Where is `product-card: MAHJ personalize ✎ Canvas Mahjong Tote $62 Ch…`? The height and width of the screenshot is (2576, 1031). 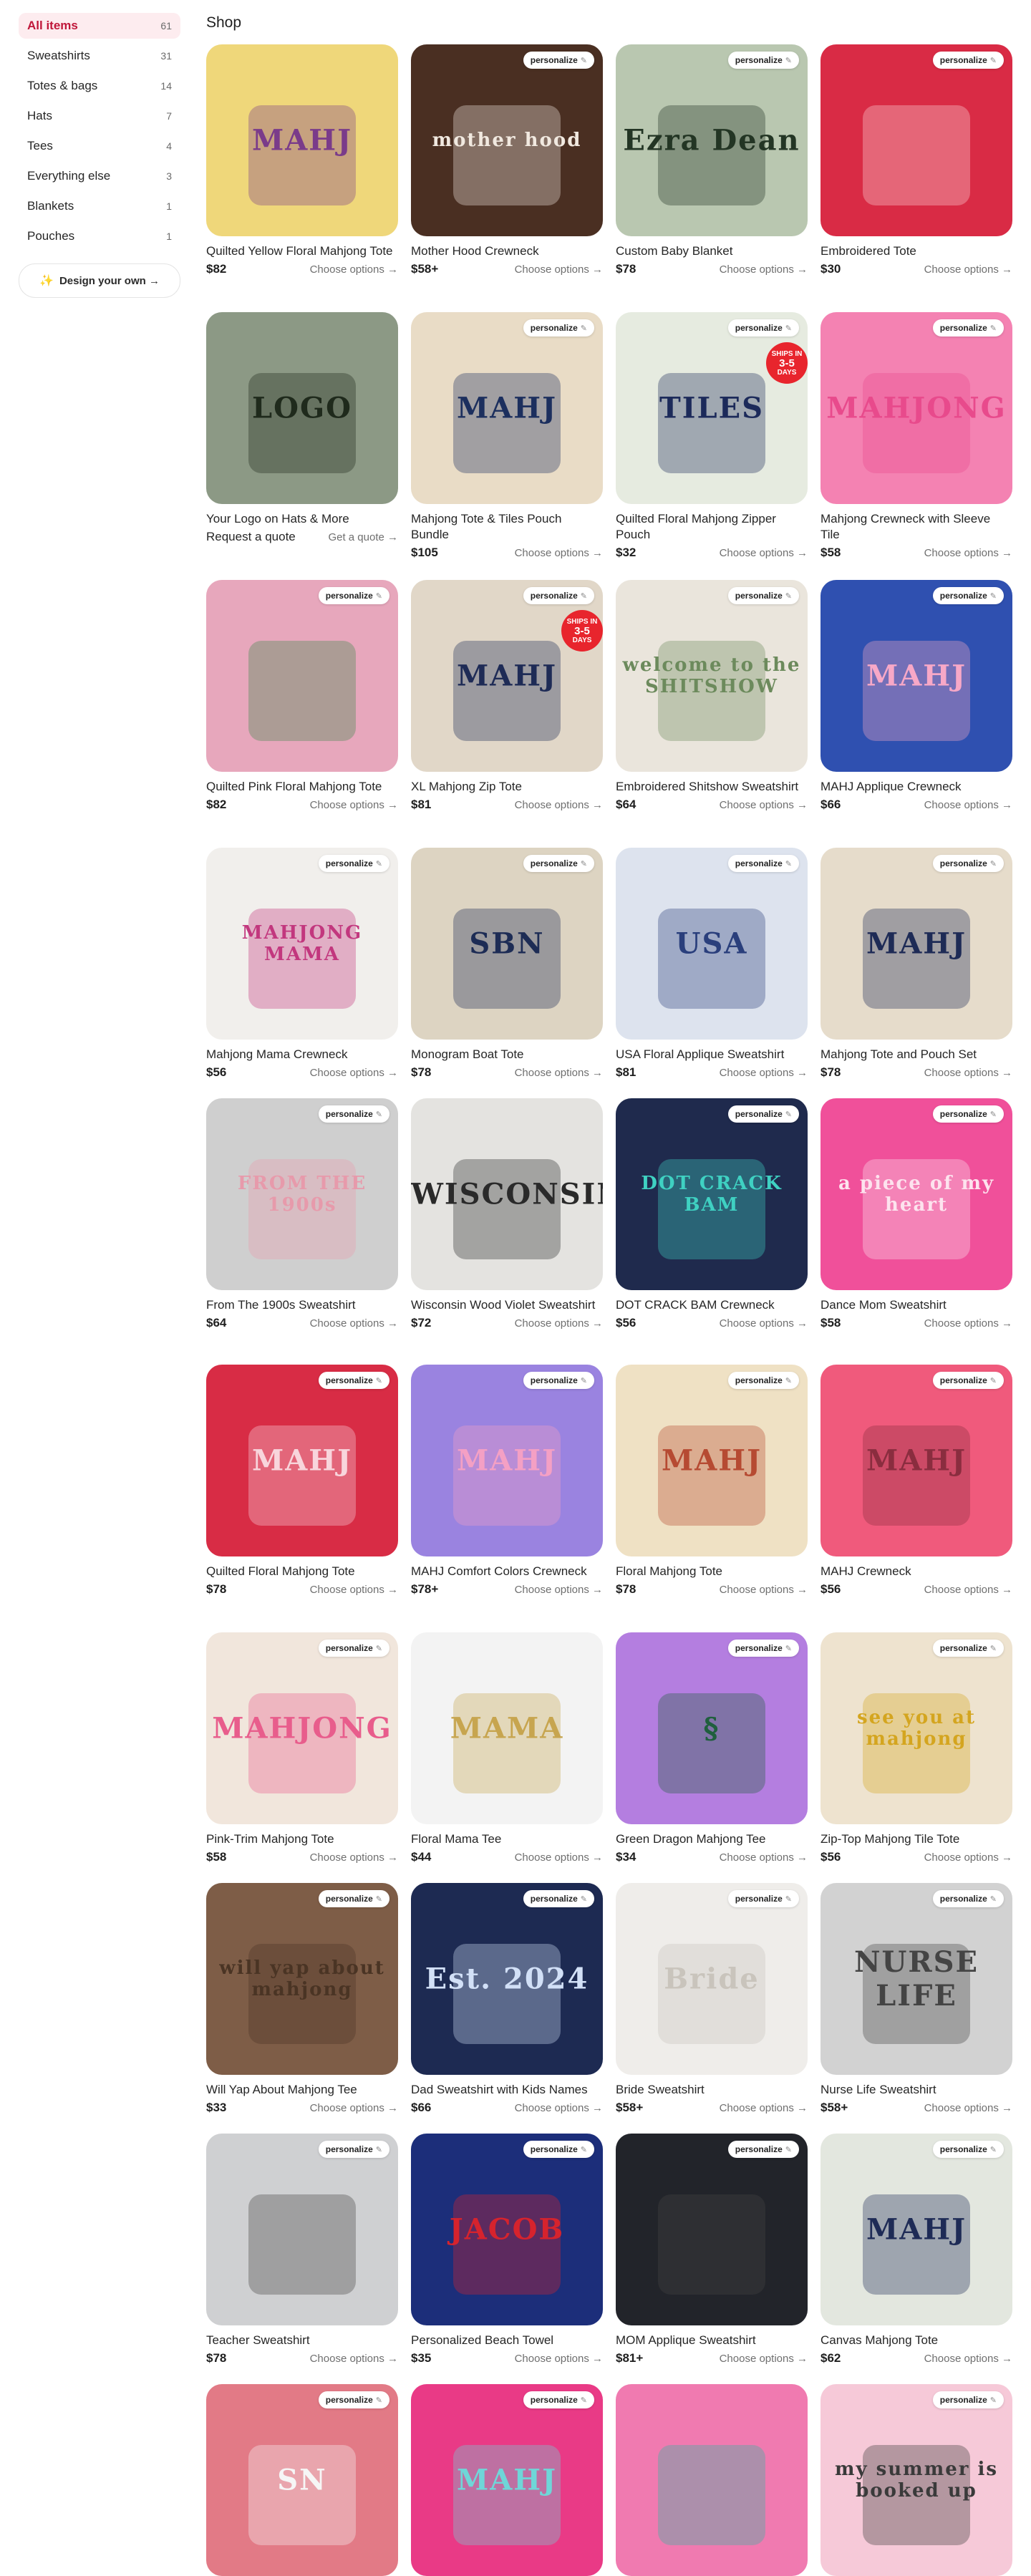
product-card: MAHJ personalize ✎ Canvas Mahjong Tote $62 Ch… is located at coordinates (917, 2250).